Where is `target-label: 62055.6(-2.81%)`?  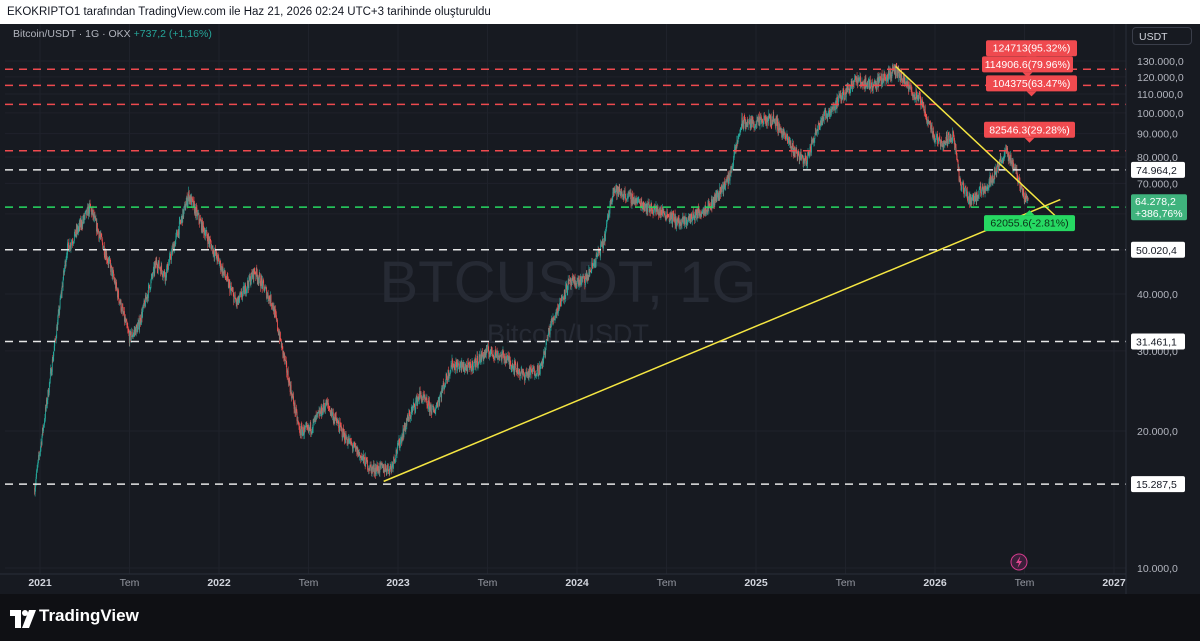
target-label: 62055.6(-2.81%) is located at coordinates (1029, 221).